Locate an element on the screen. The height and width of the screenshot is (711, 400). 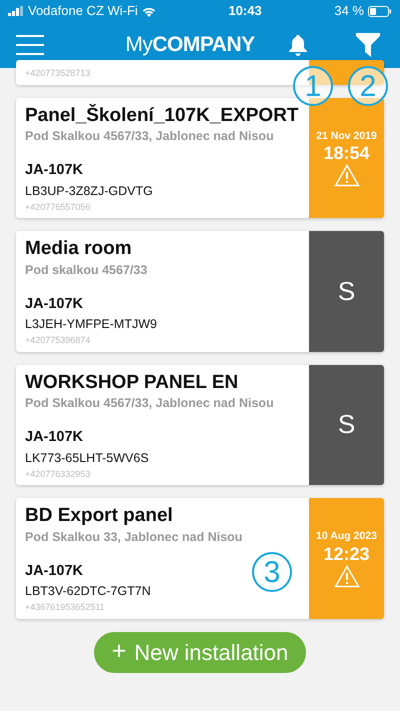
carrier-name: Vodafone CZ Wi-Fi is located at coordinates (83, 11).